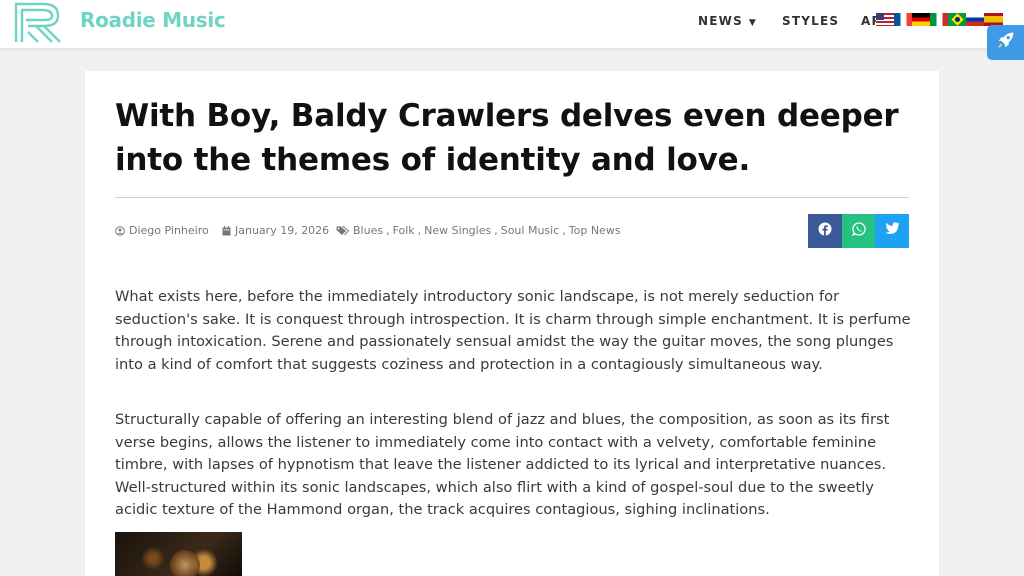  I want to click on article-date: January 19, 2026, so click(275, 230).